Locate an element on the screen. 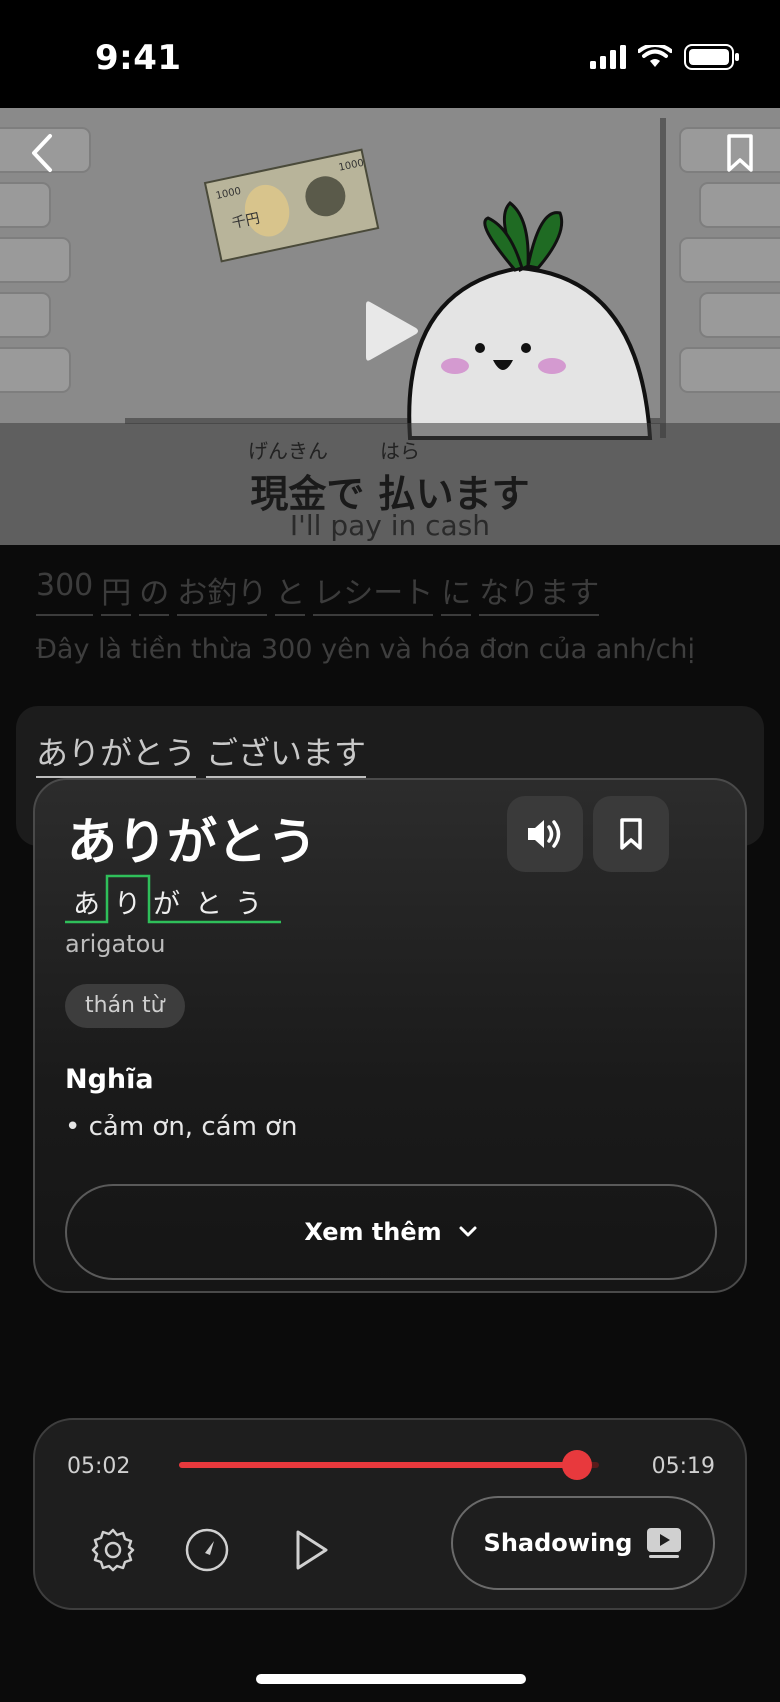  token: レシート is located at coordinates (373, 592).